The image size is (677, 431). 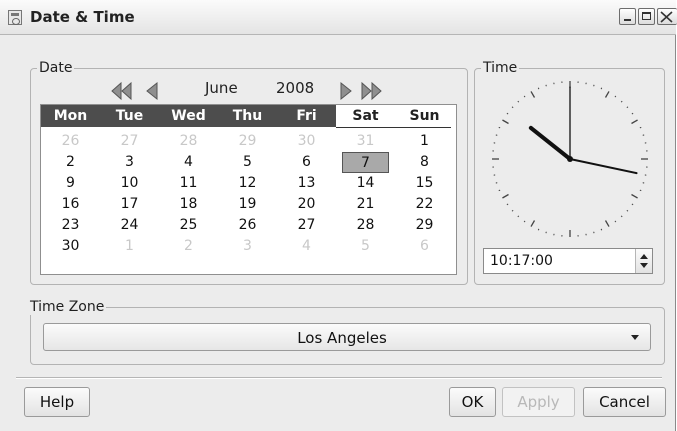 I want to click on next-month-button, so click(x=346, y=91).